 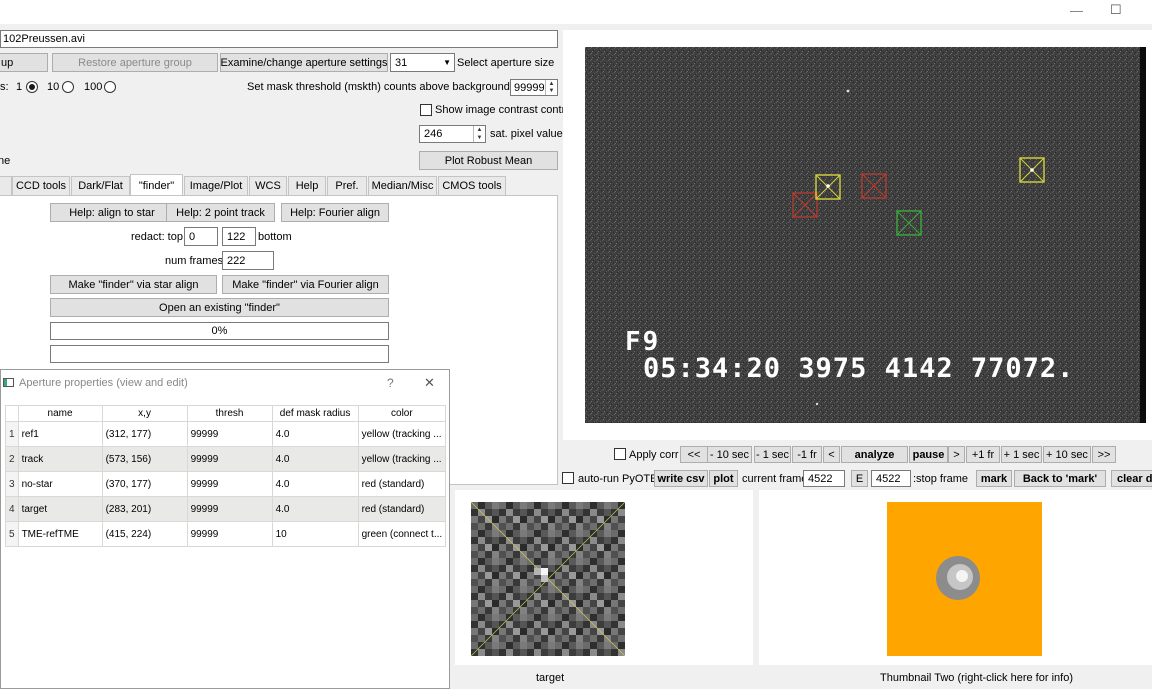 What do you see at coordinates (620, 454) in the screenshot?
I see `apply-corr-checkbox` at bounding box center [620, 454].